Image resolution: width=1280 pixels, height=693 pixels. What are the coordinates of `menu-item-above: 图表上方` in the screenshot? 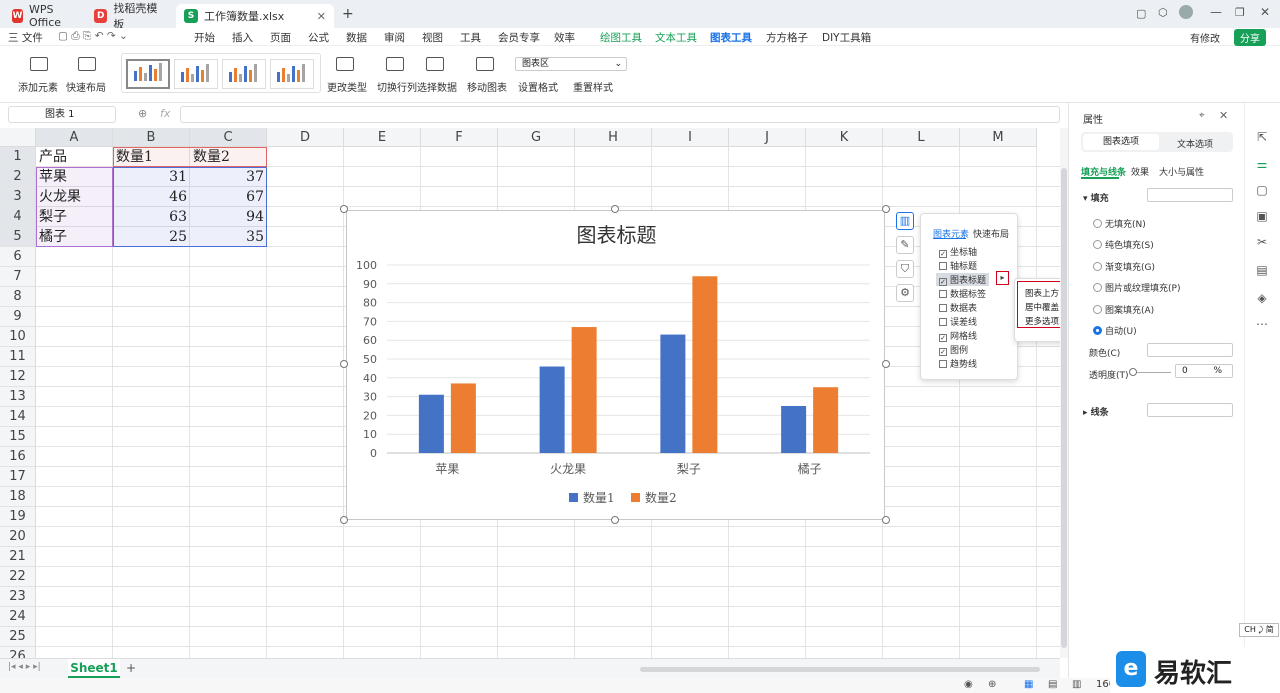 It's located at (1042, 293).